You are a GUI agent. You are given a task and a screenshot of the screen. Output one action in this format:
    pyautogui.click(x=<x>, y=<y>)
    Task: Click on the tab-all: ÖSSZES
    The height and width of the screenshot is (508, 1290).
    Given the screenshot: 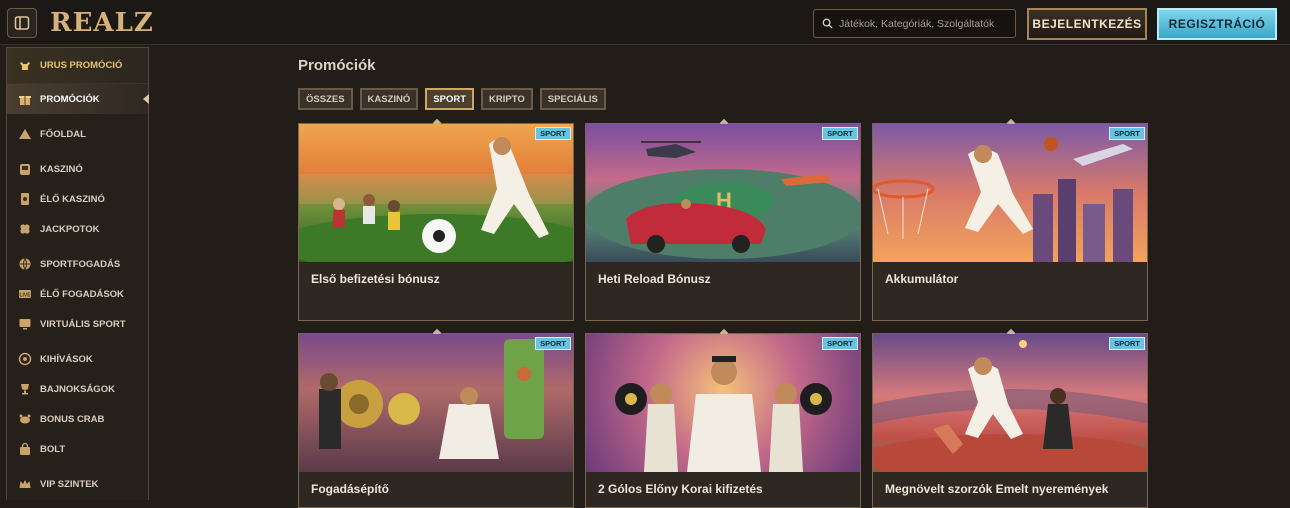 What is the action you would take?
    pyautogui.click(x=325, y=99)
    